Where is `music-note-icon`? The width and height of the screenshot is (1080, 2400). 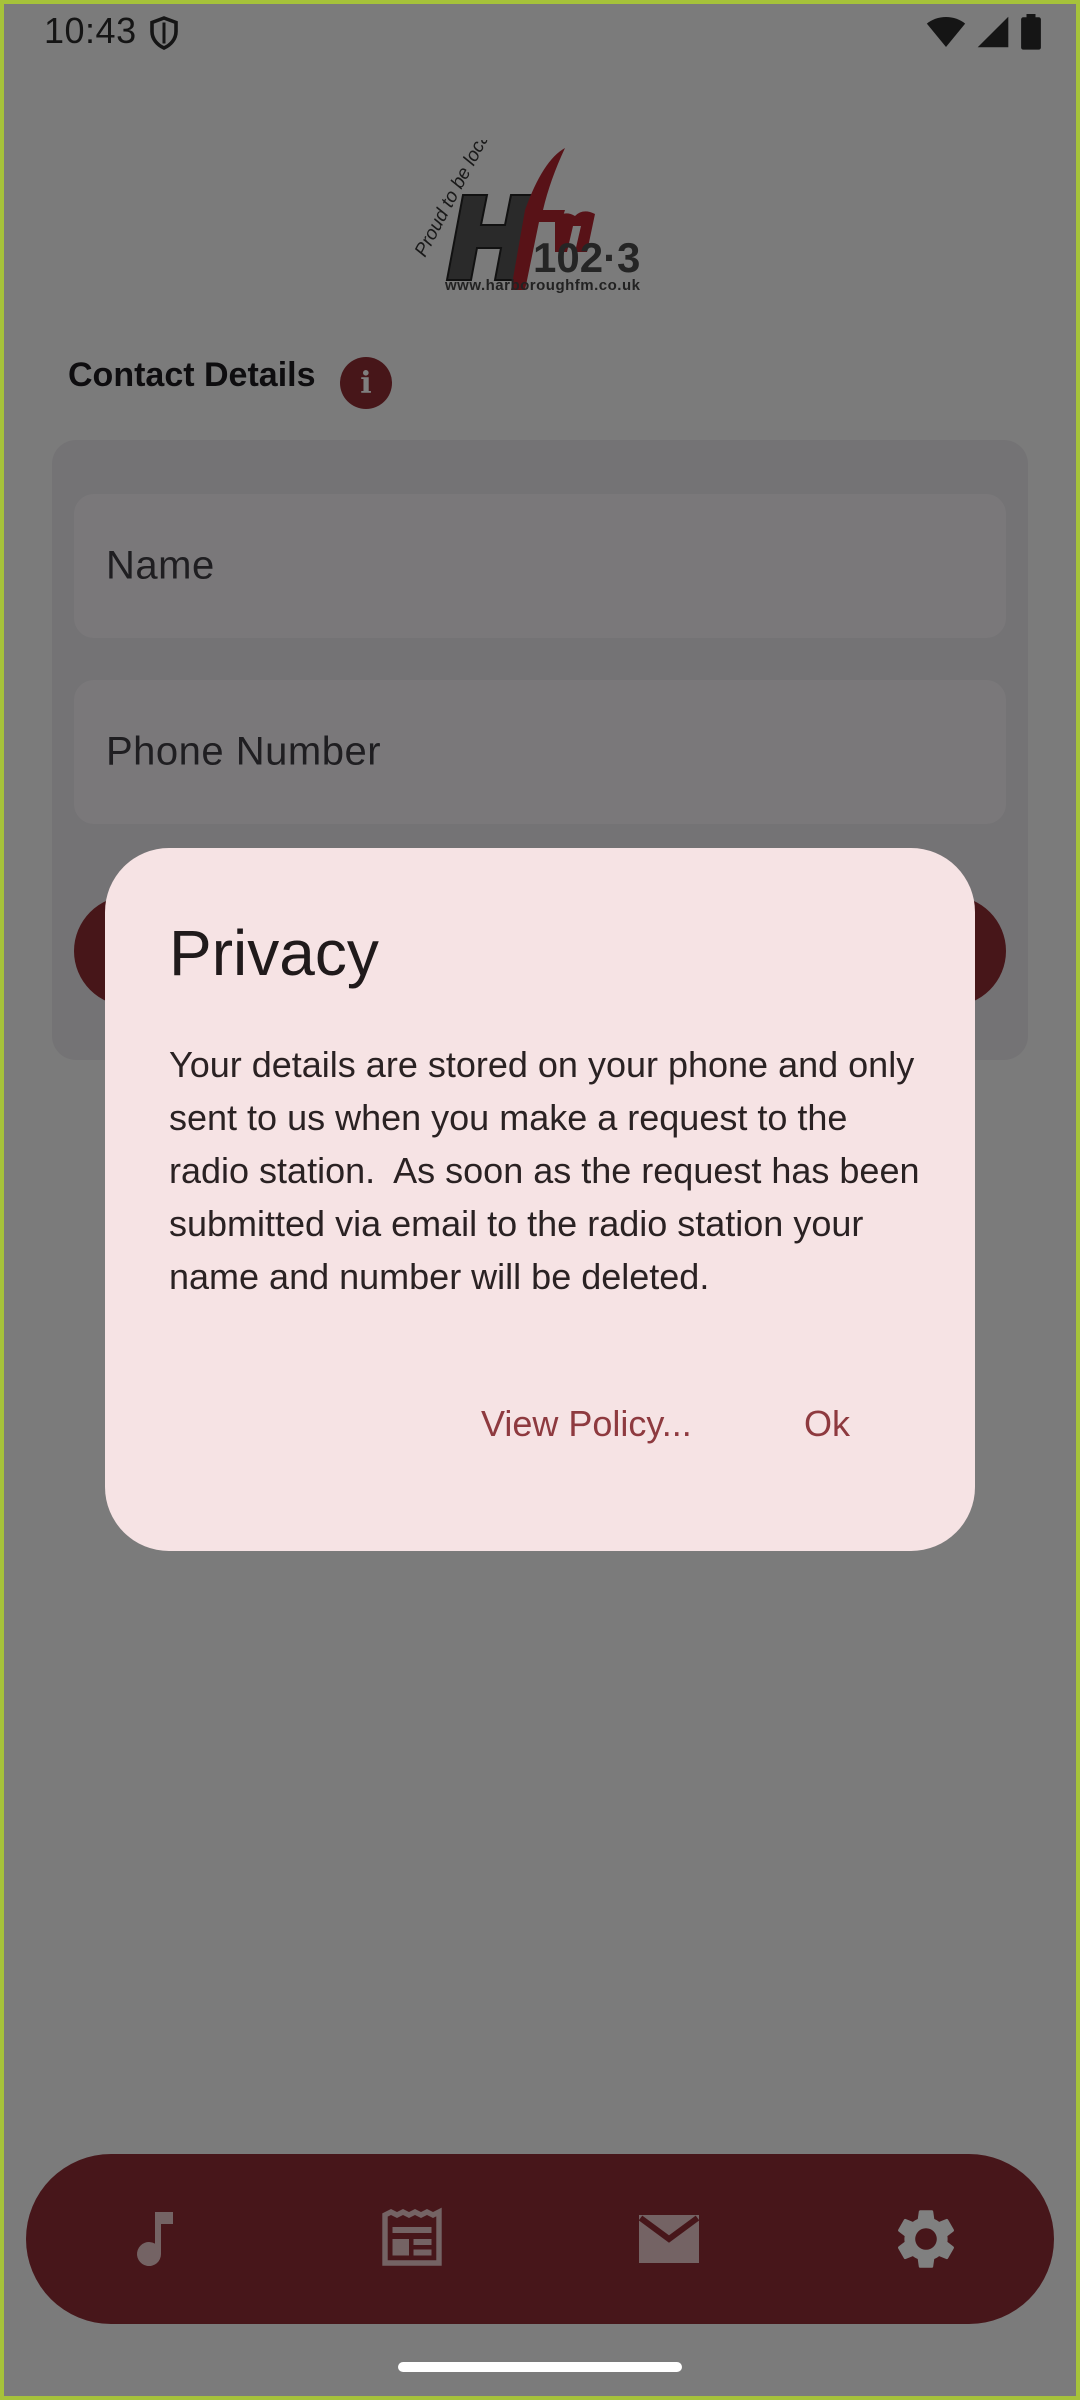
music-note-icon is located at coordinates (154, 2239).